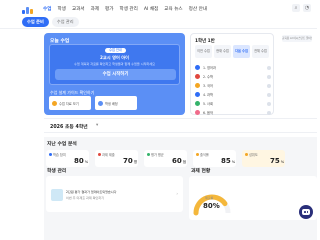  Describe the element at coordinates (253, 198) in the screenshot. I see `progress-card: 제출률 80%` at that location.